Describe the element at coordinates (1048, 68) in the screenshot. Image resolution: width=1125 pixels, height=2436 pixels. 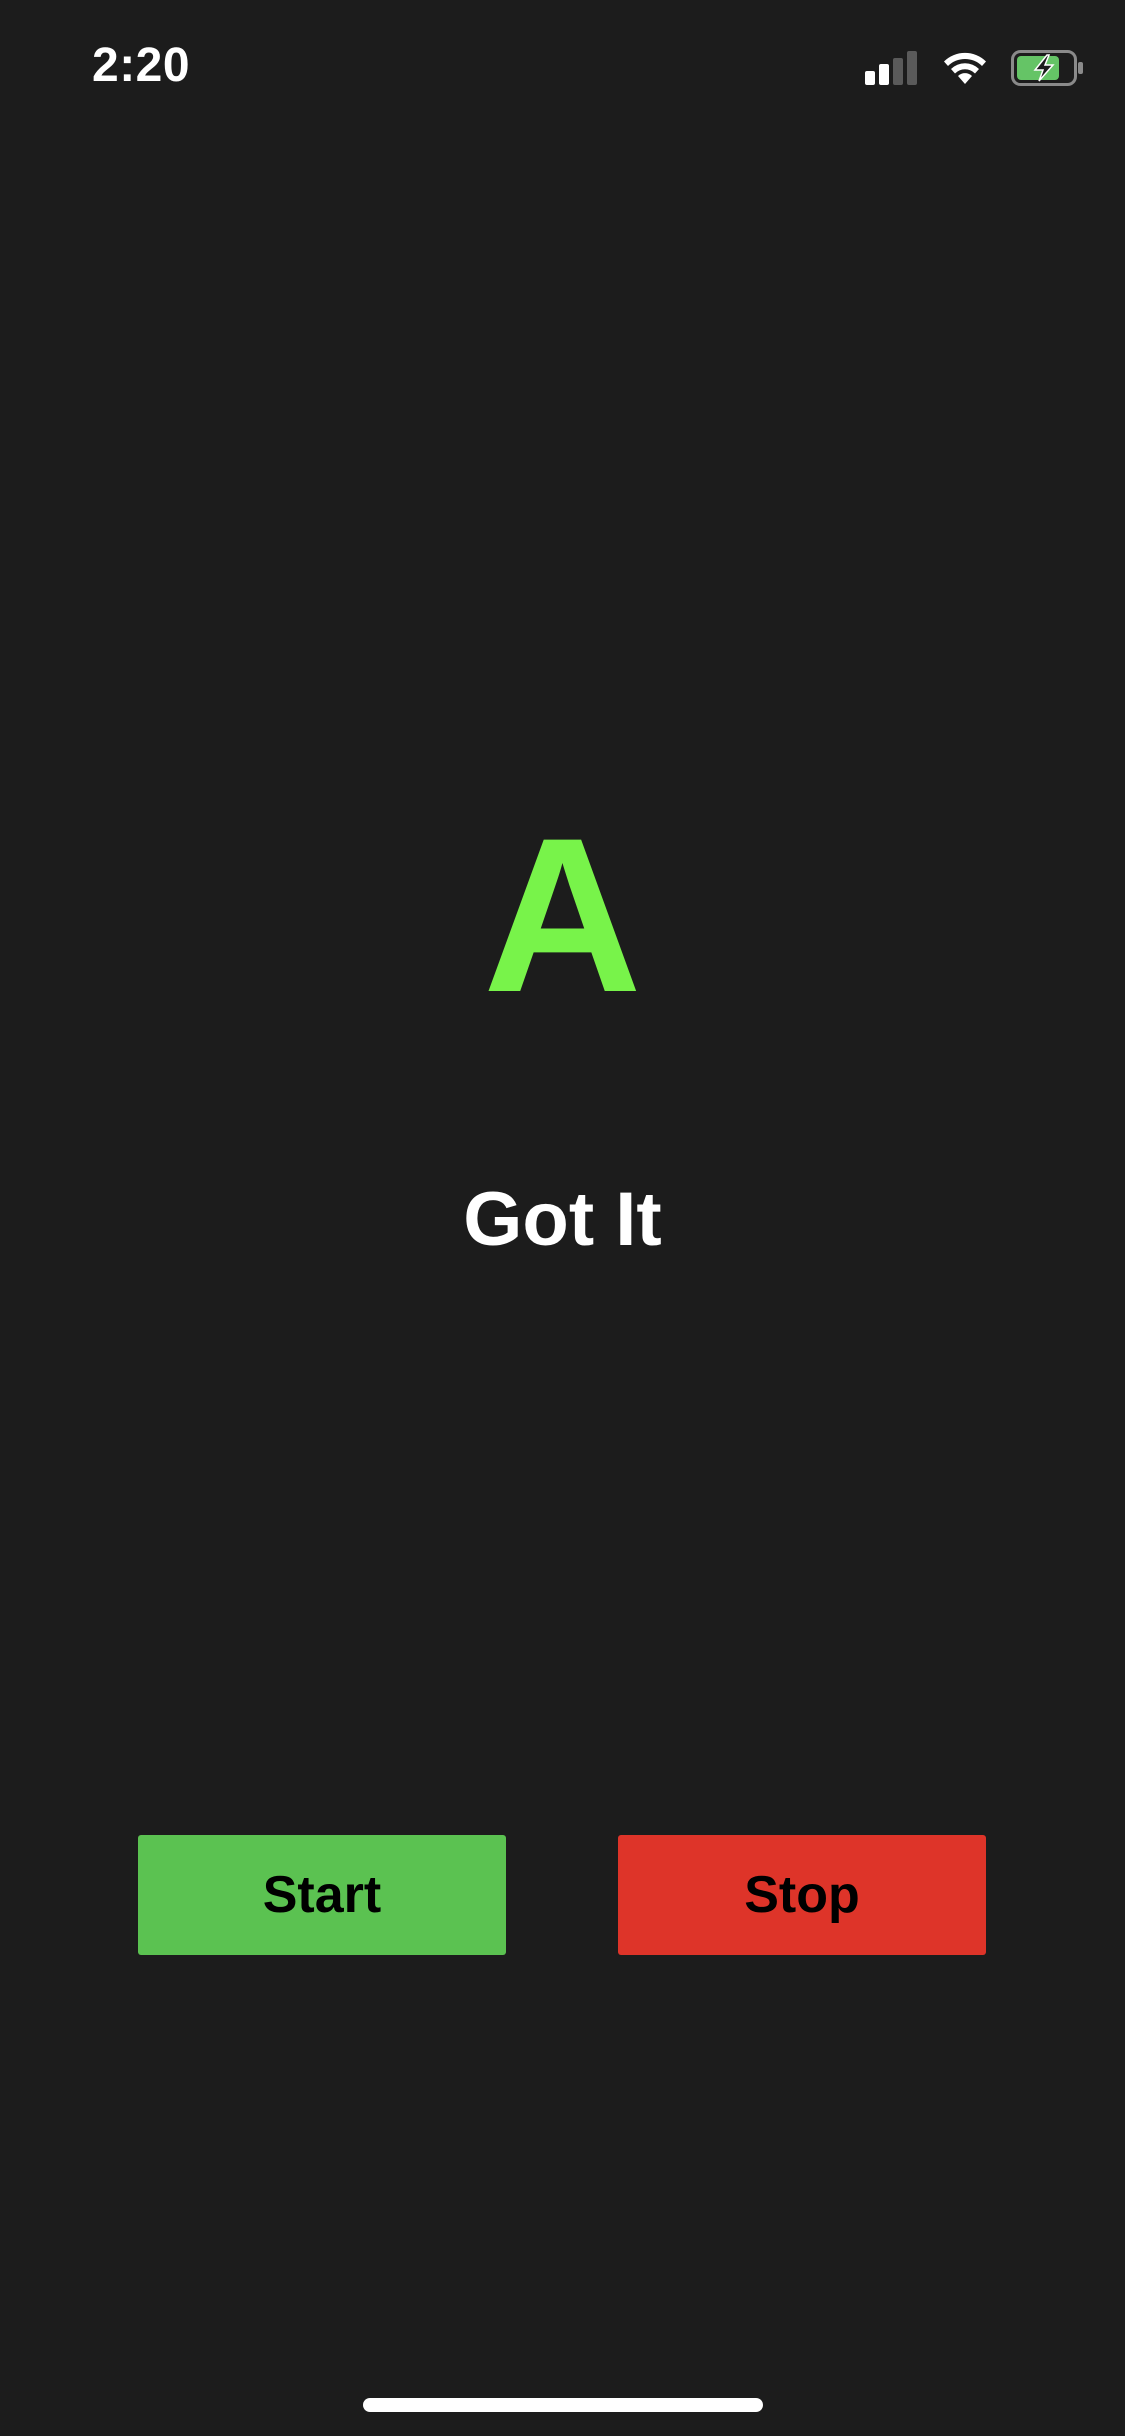
I see `battery-charging-icon` at that location.